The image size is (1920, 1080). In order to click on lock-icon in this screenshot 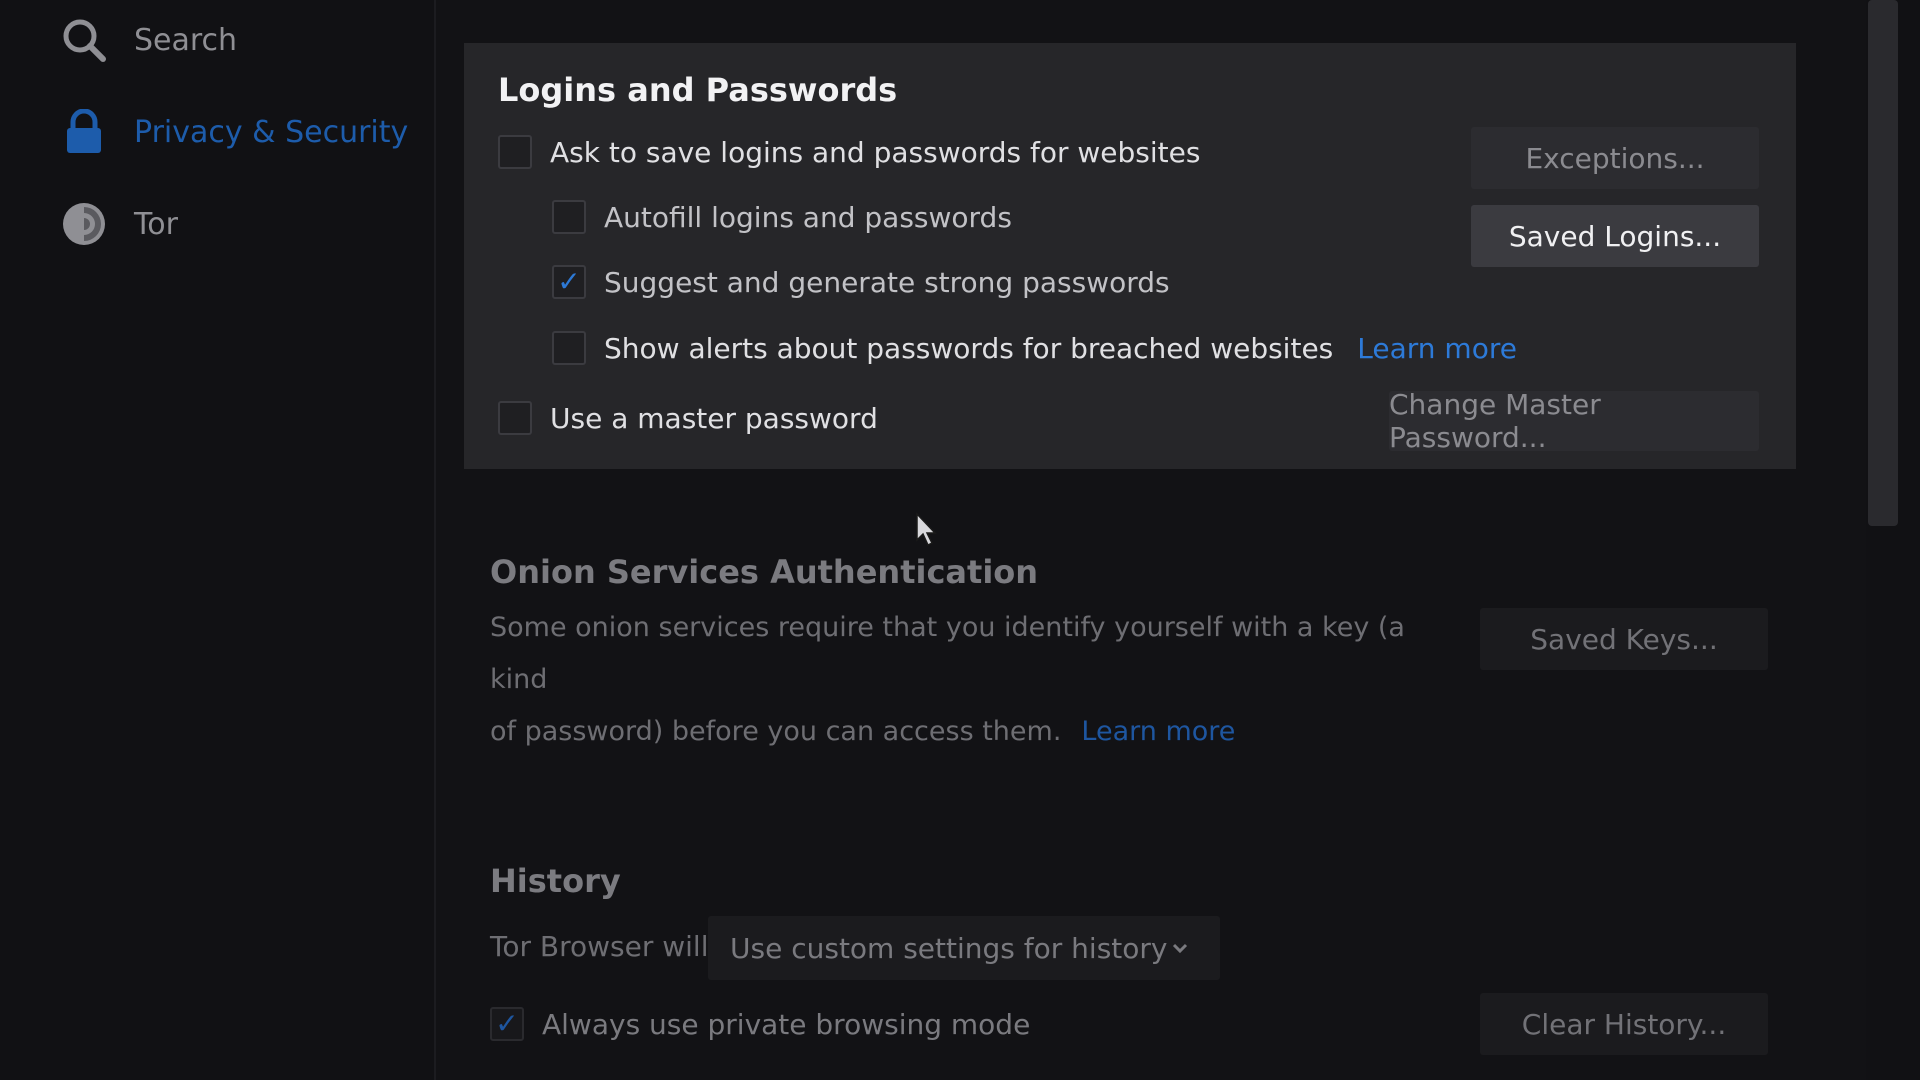, I will do `click(84, 132)`.